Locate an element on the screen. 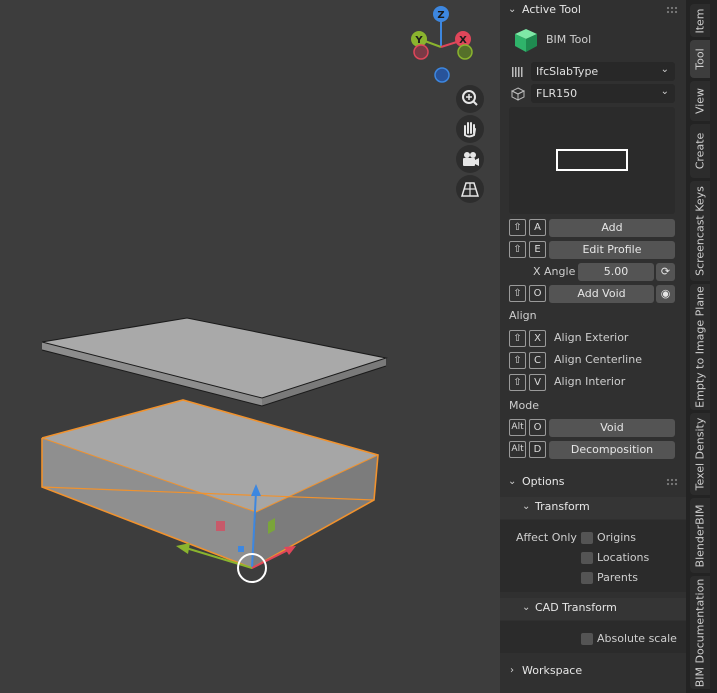  tab-empty-to-image-plane: Empty to Image Plane is located at coordinates (700, 347).